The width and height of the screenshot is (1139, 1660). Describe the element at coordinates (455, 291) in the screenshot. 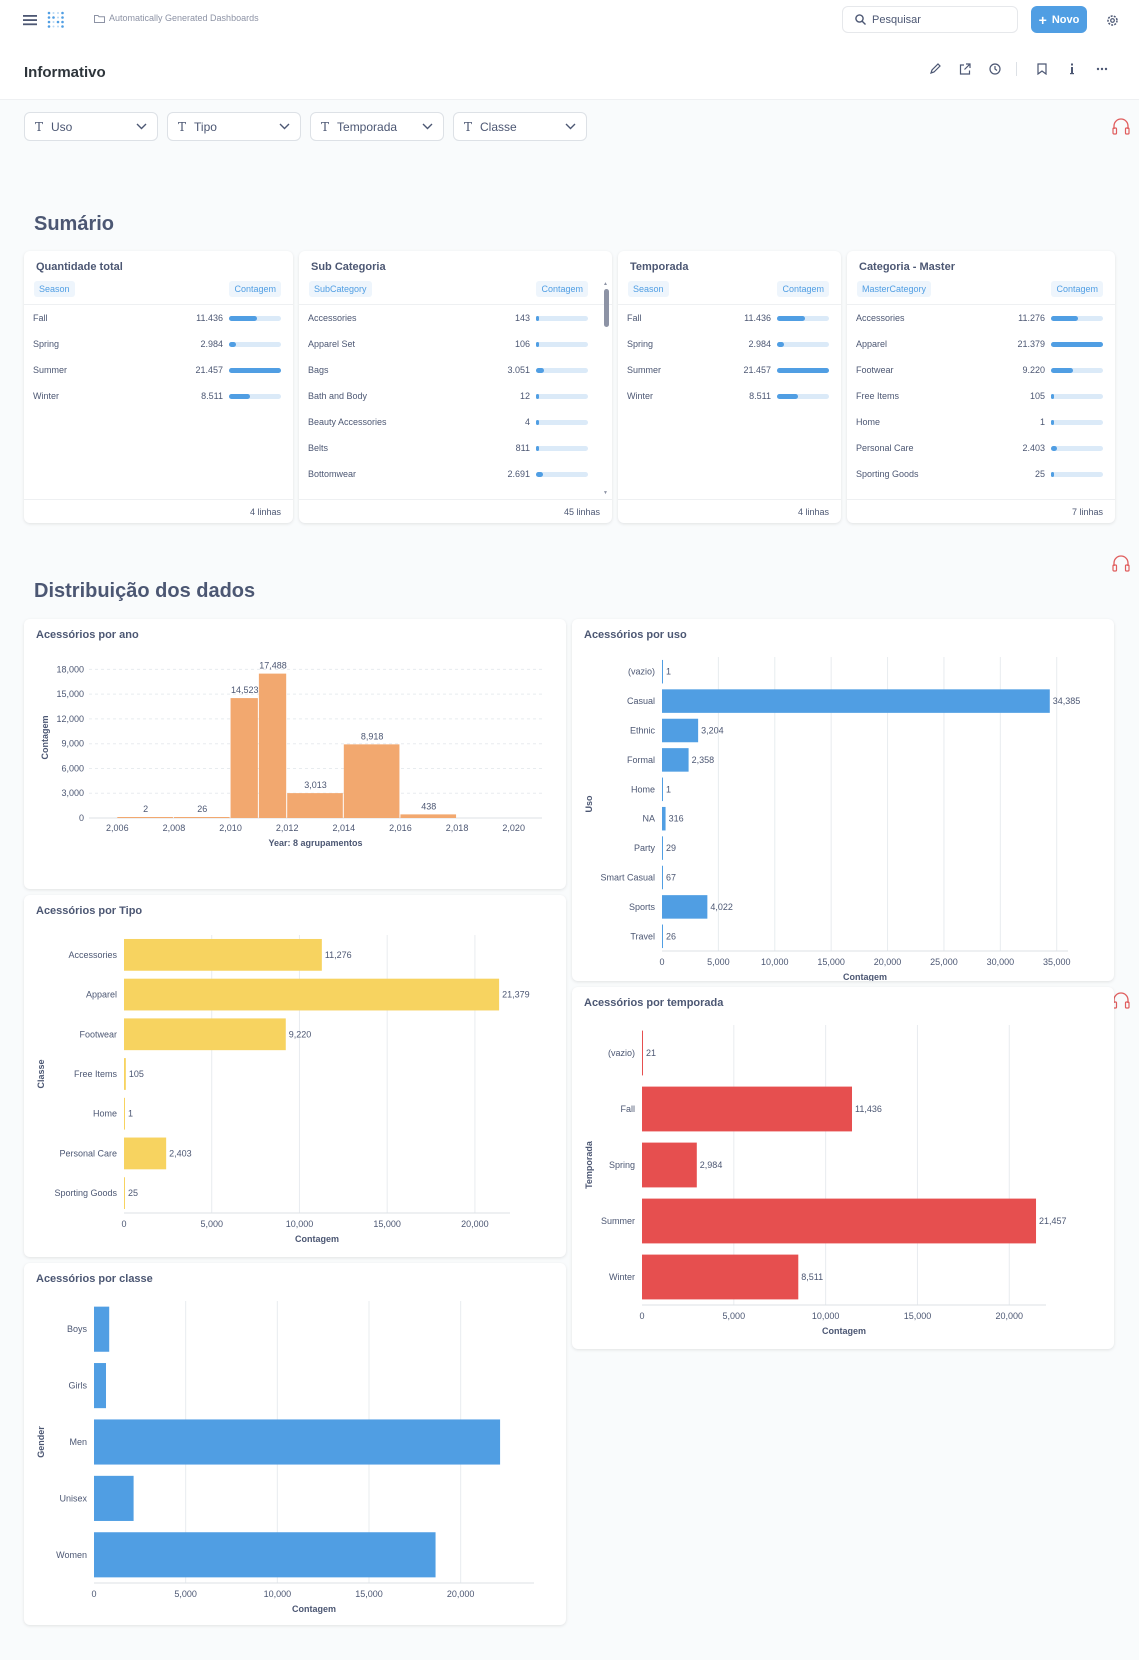

I see `table-header: SubCategory Contagem` at that location.